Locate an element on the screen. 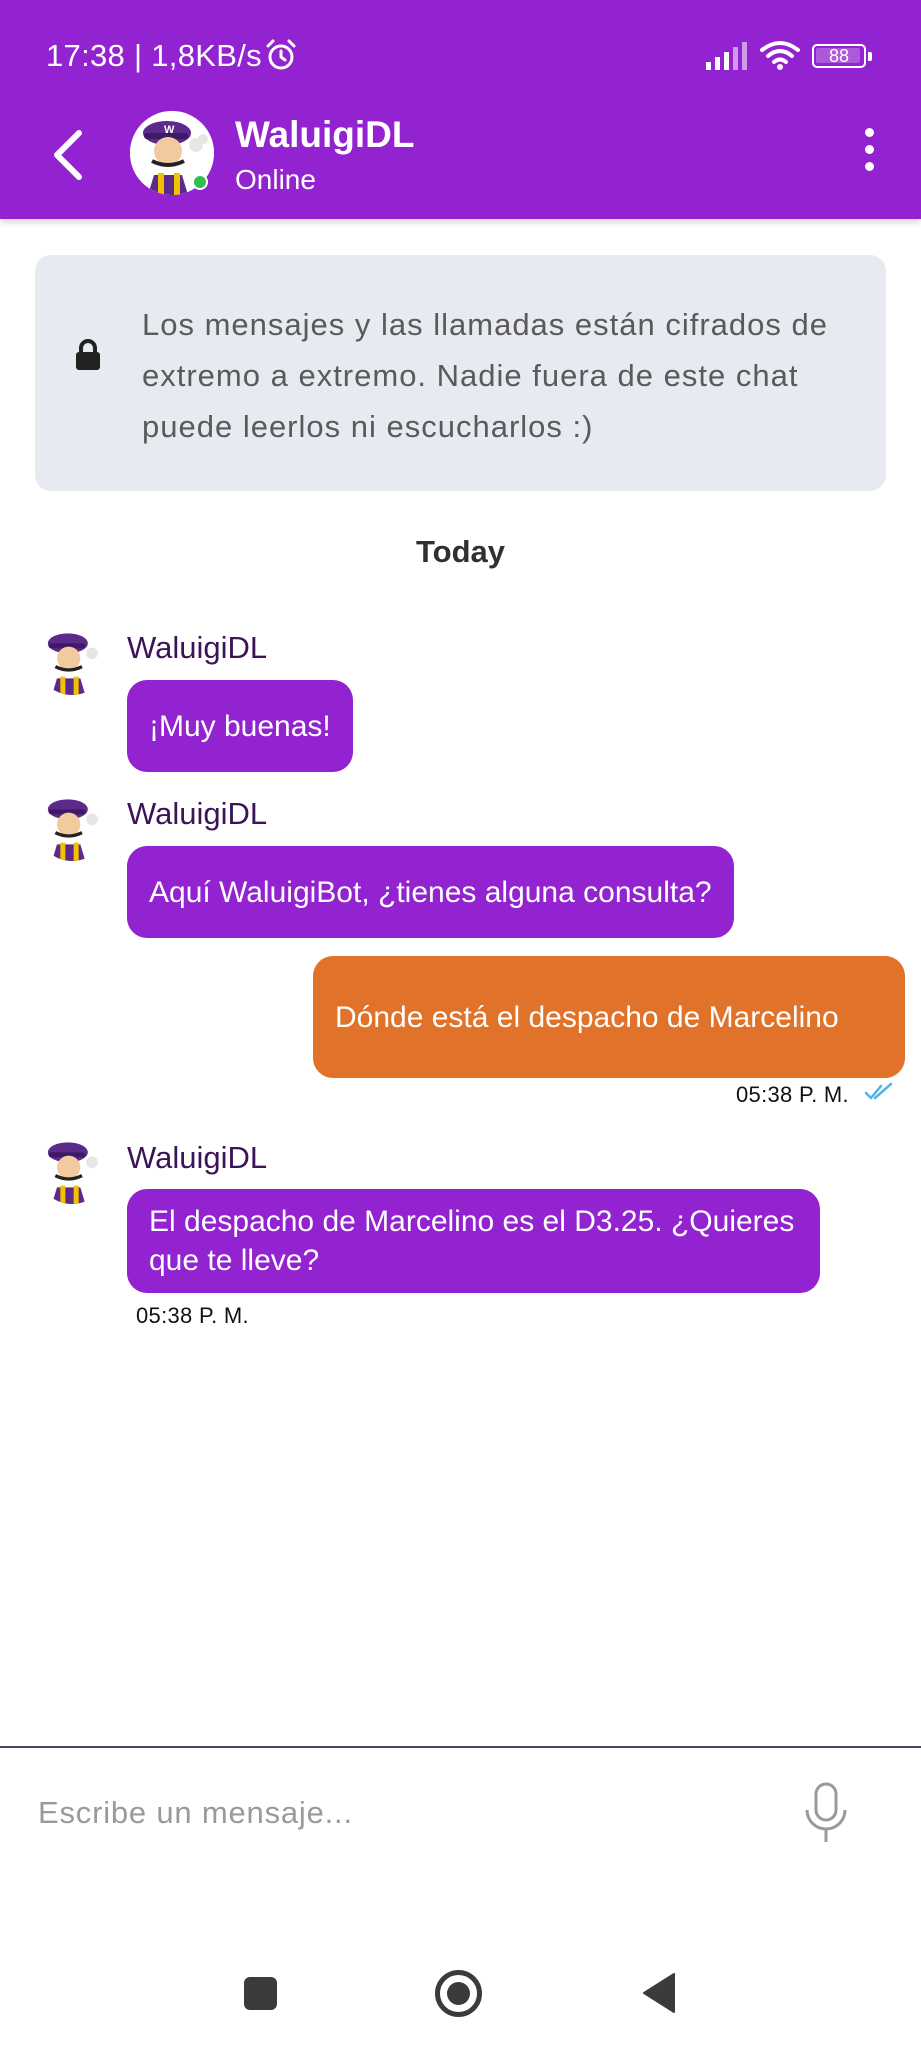 The image size is (921, 2048). more-vert-icon is located at coordinates (869, 149).